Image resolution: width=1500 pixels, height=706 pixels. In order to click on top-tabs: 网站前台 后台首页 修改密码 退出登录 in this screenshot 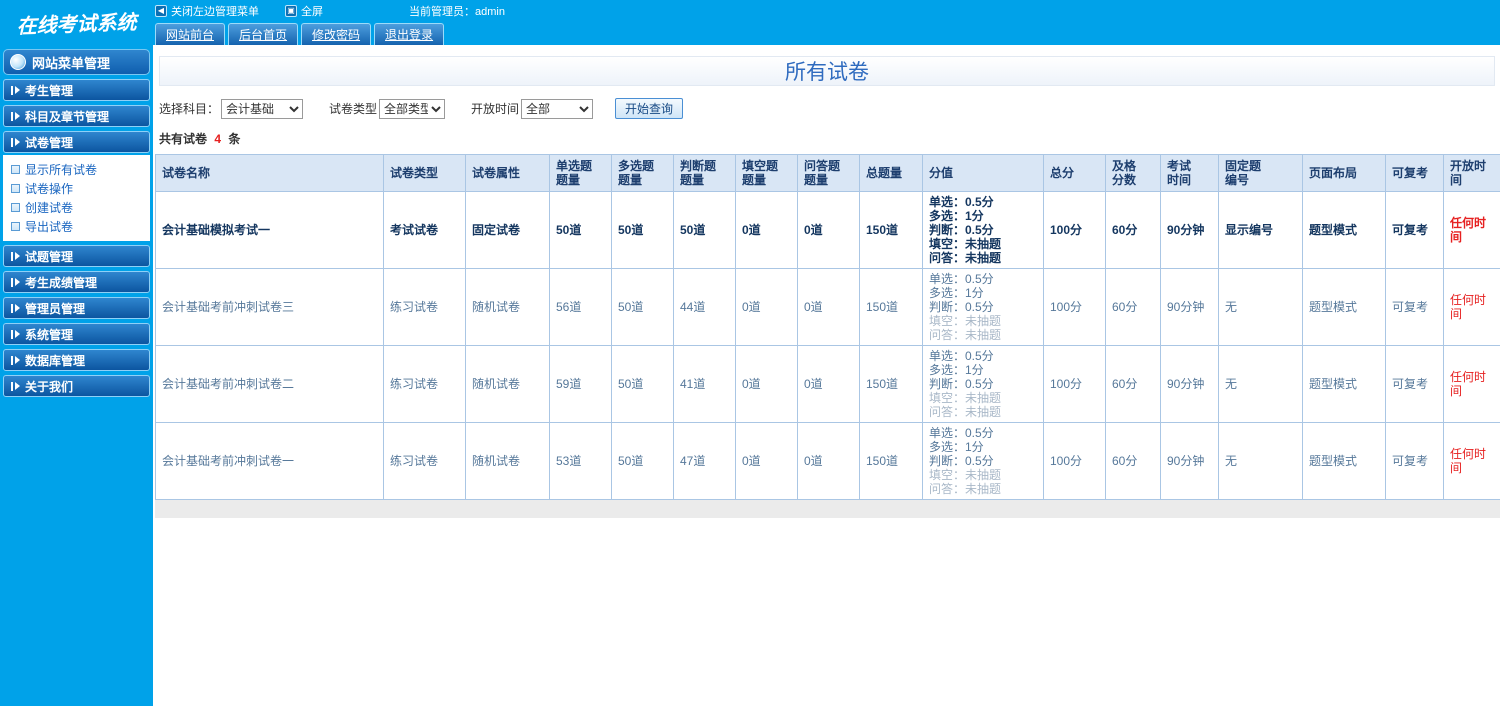, I will do `click(300, 33)`.